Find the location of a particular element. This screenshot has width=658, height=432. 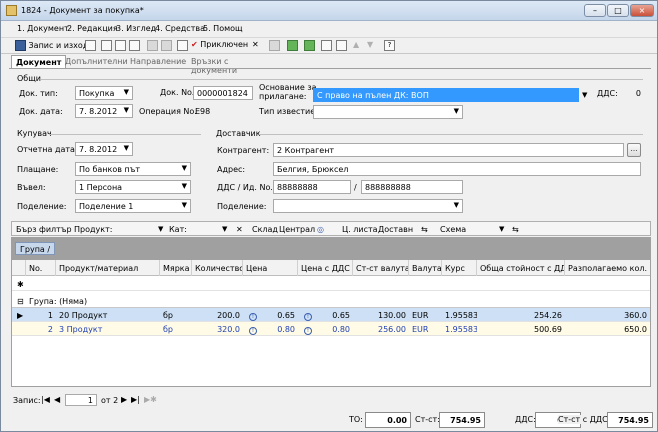

post-document-button: ✔ Приключен is located at coordinates (219, 46).